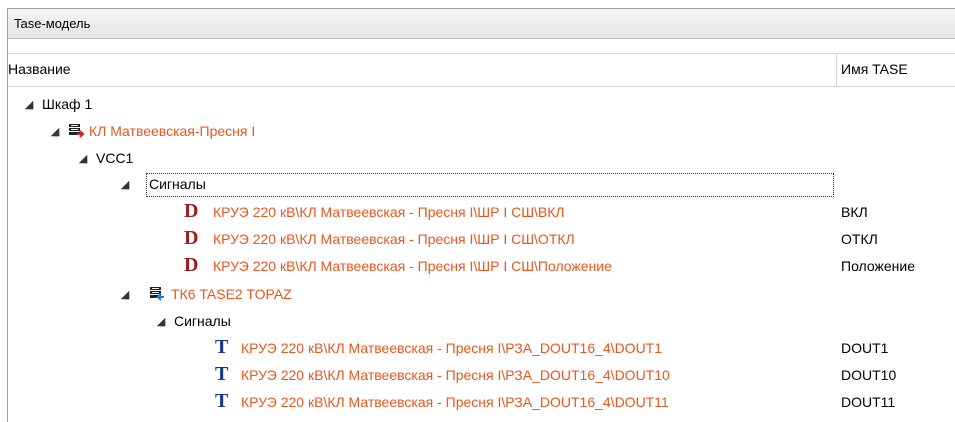  I want to click on tree-row-signals-2: Сигналы, so click(481, 322).